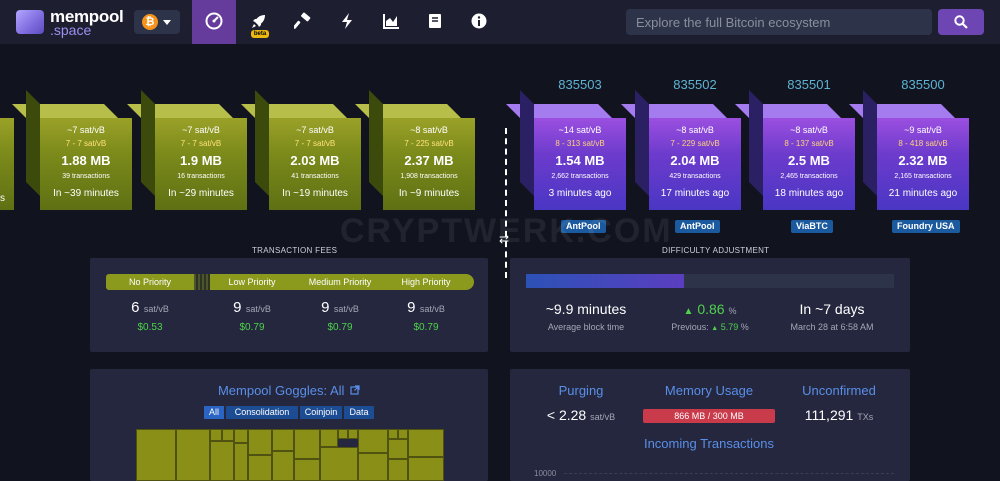 The image size is (1000, 481). Describe the element at coordinates (732, 311) in the screenshot. I see `difficulty-change-unit: %` at that location.